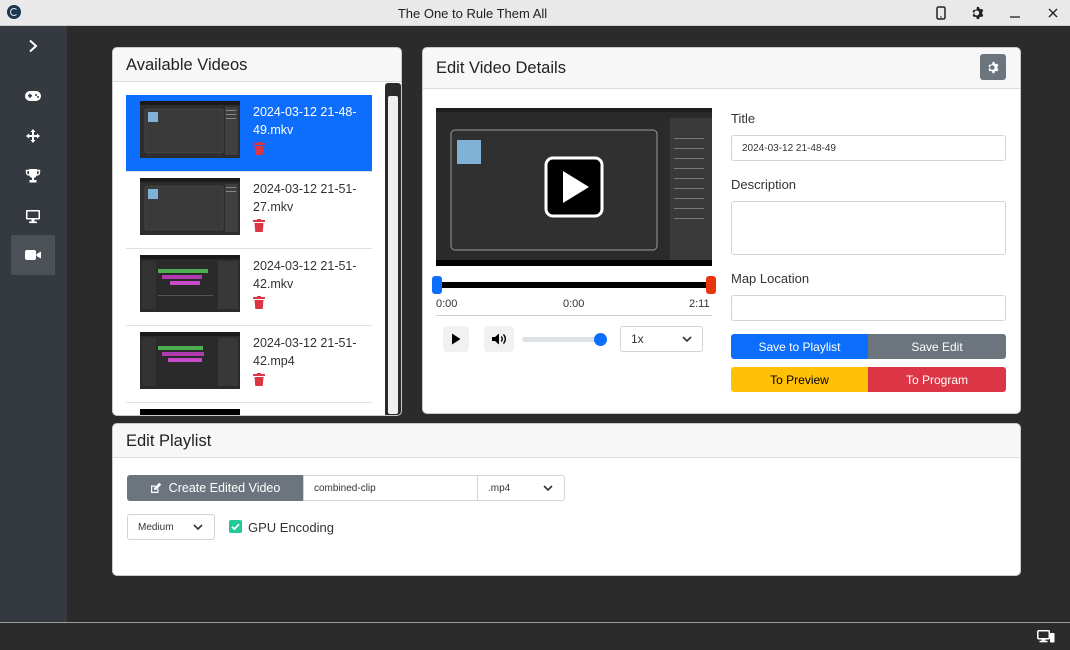 Image resolution: width=1070 pixels, height=650 pixels. What do you see at coordinates (789, 148) in the screenshot?
I see `title-input-value: 2024-03-12 21-48-49` at bounding box center [789, 148].